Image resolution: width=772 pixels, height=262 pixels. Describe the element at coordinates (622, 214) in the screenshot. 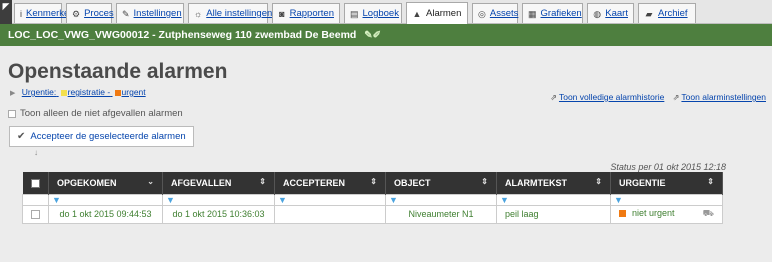

I see `urgency-square-icon` at that location.